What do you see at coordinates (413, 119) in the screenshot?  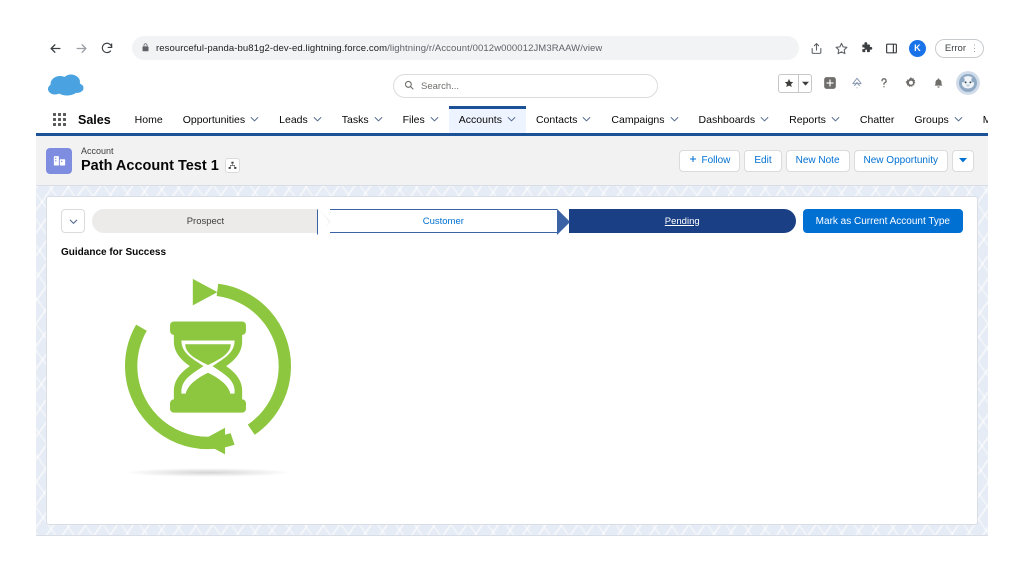 I see `nav-item-label: Files` at bounding box center [413, 119].